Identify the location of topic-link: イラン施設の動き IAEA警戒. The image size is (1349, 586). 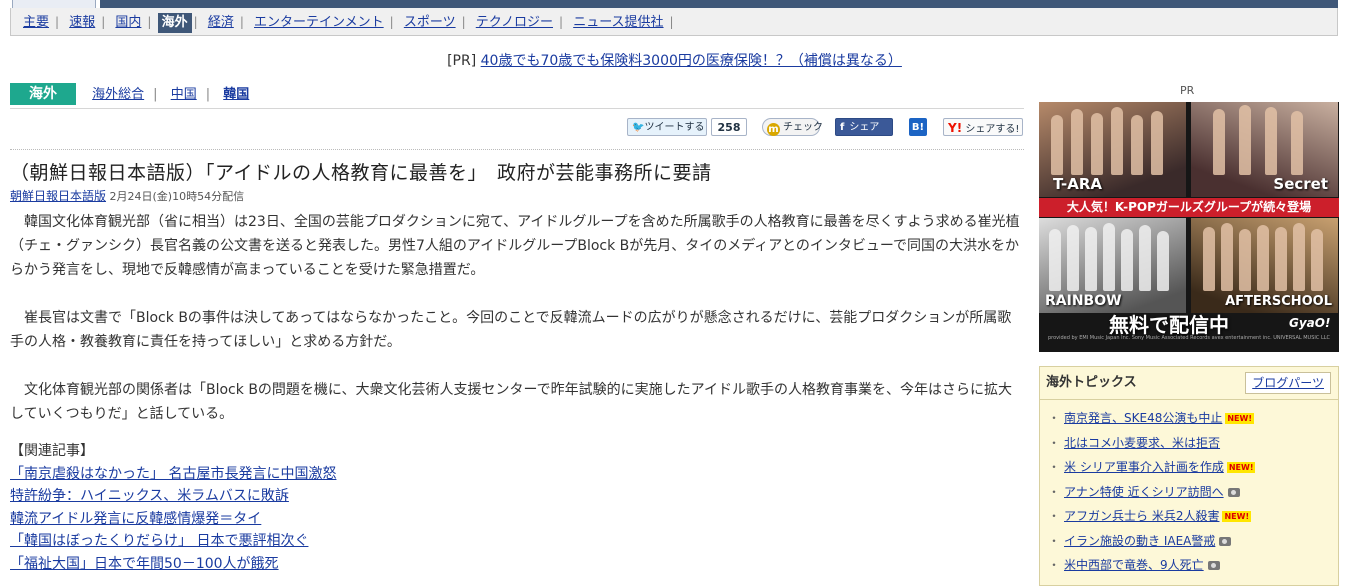
(1139, 541).